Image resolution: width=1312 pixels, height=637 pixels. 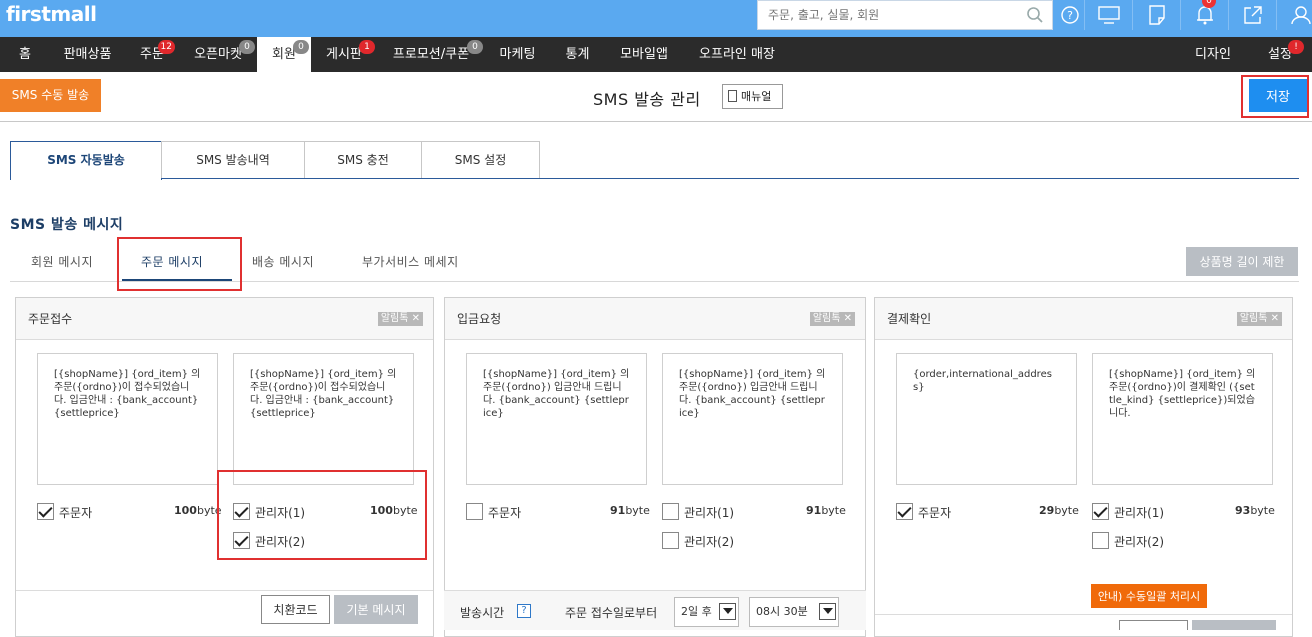 I want to click on days-select: 2일 후, so click(x=706, y=612).